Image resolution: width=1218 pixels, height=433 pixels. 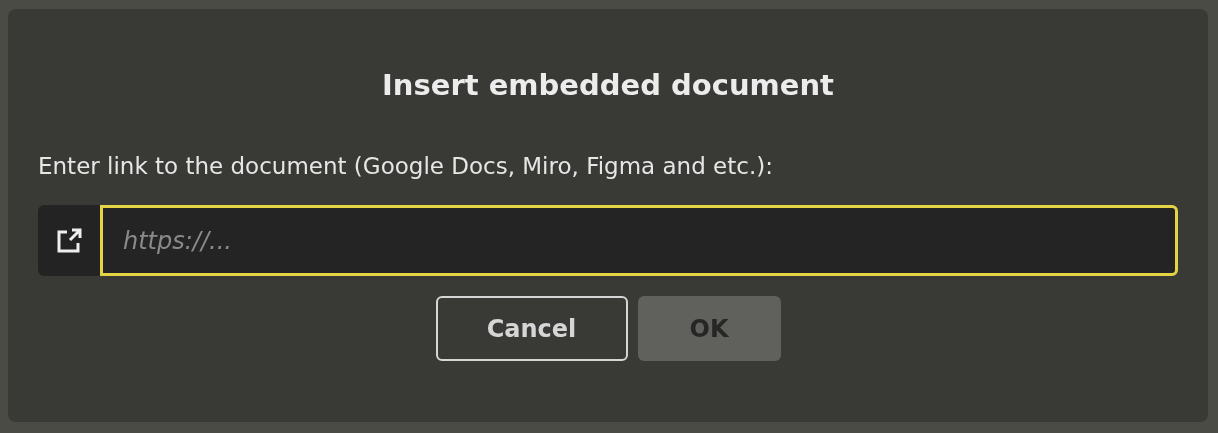 What do you see at coordinates (608, 85) in the screenshot?
I see `dialog-title: Insert embedded document` at bounding box center [608, 85].